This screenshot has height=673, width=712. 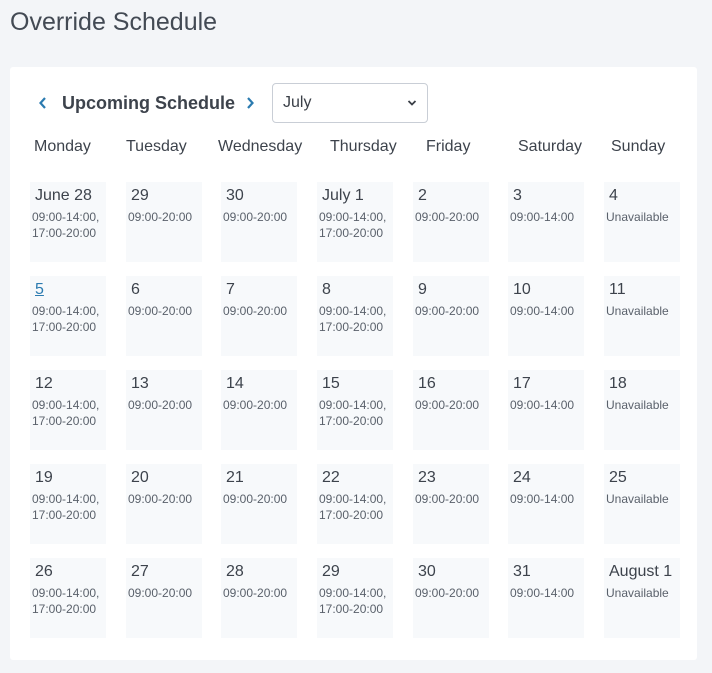 What do you see at coordinates (260, 146) in the screenshot?
I see `day-header-wednesday: Wednesday` at bounding box center [260, 146].